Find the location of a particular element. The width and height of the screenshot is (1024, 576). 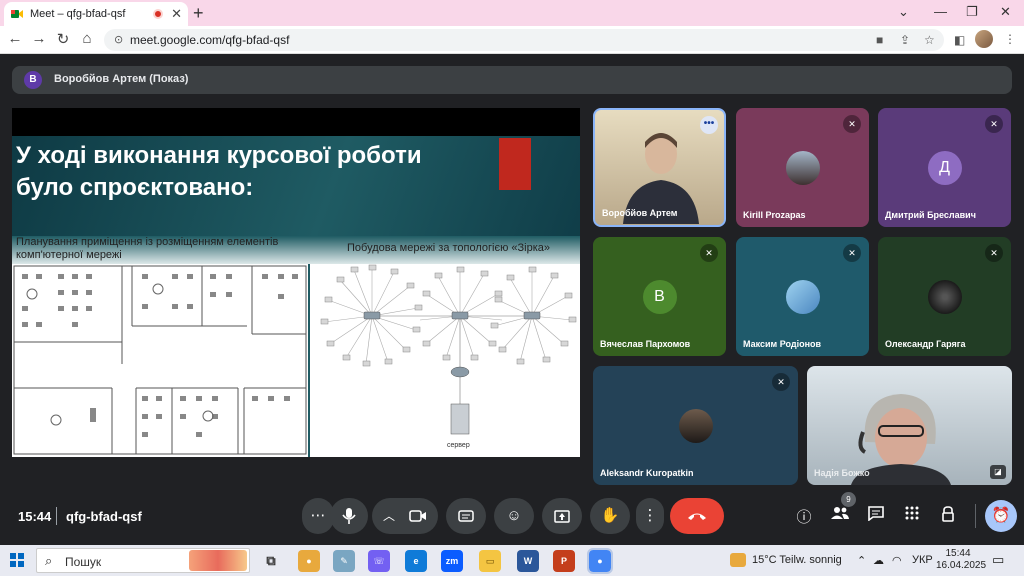

people-icon is located at coordinates (840, 515).